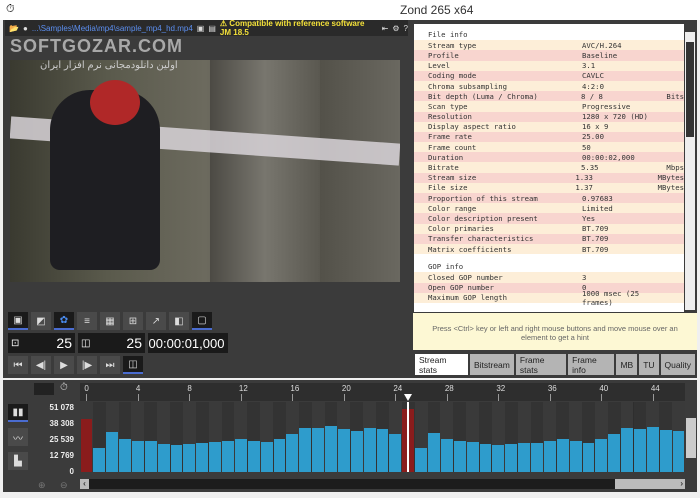  What do you see at coordinates (25, 28) in the screenshot?
I see `clock-icon: ●` at bounding box center [25, 28].